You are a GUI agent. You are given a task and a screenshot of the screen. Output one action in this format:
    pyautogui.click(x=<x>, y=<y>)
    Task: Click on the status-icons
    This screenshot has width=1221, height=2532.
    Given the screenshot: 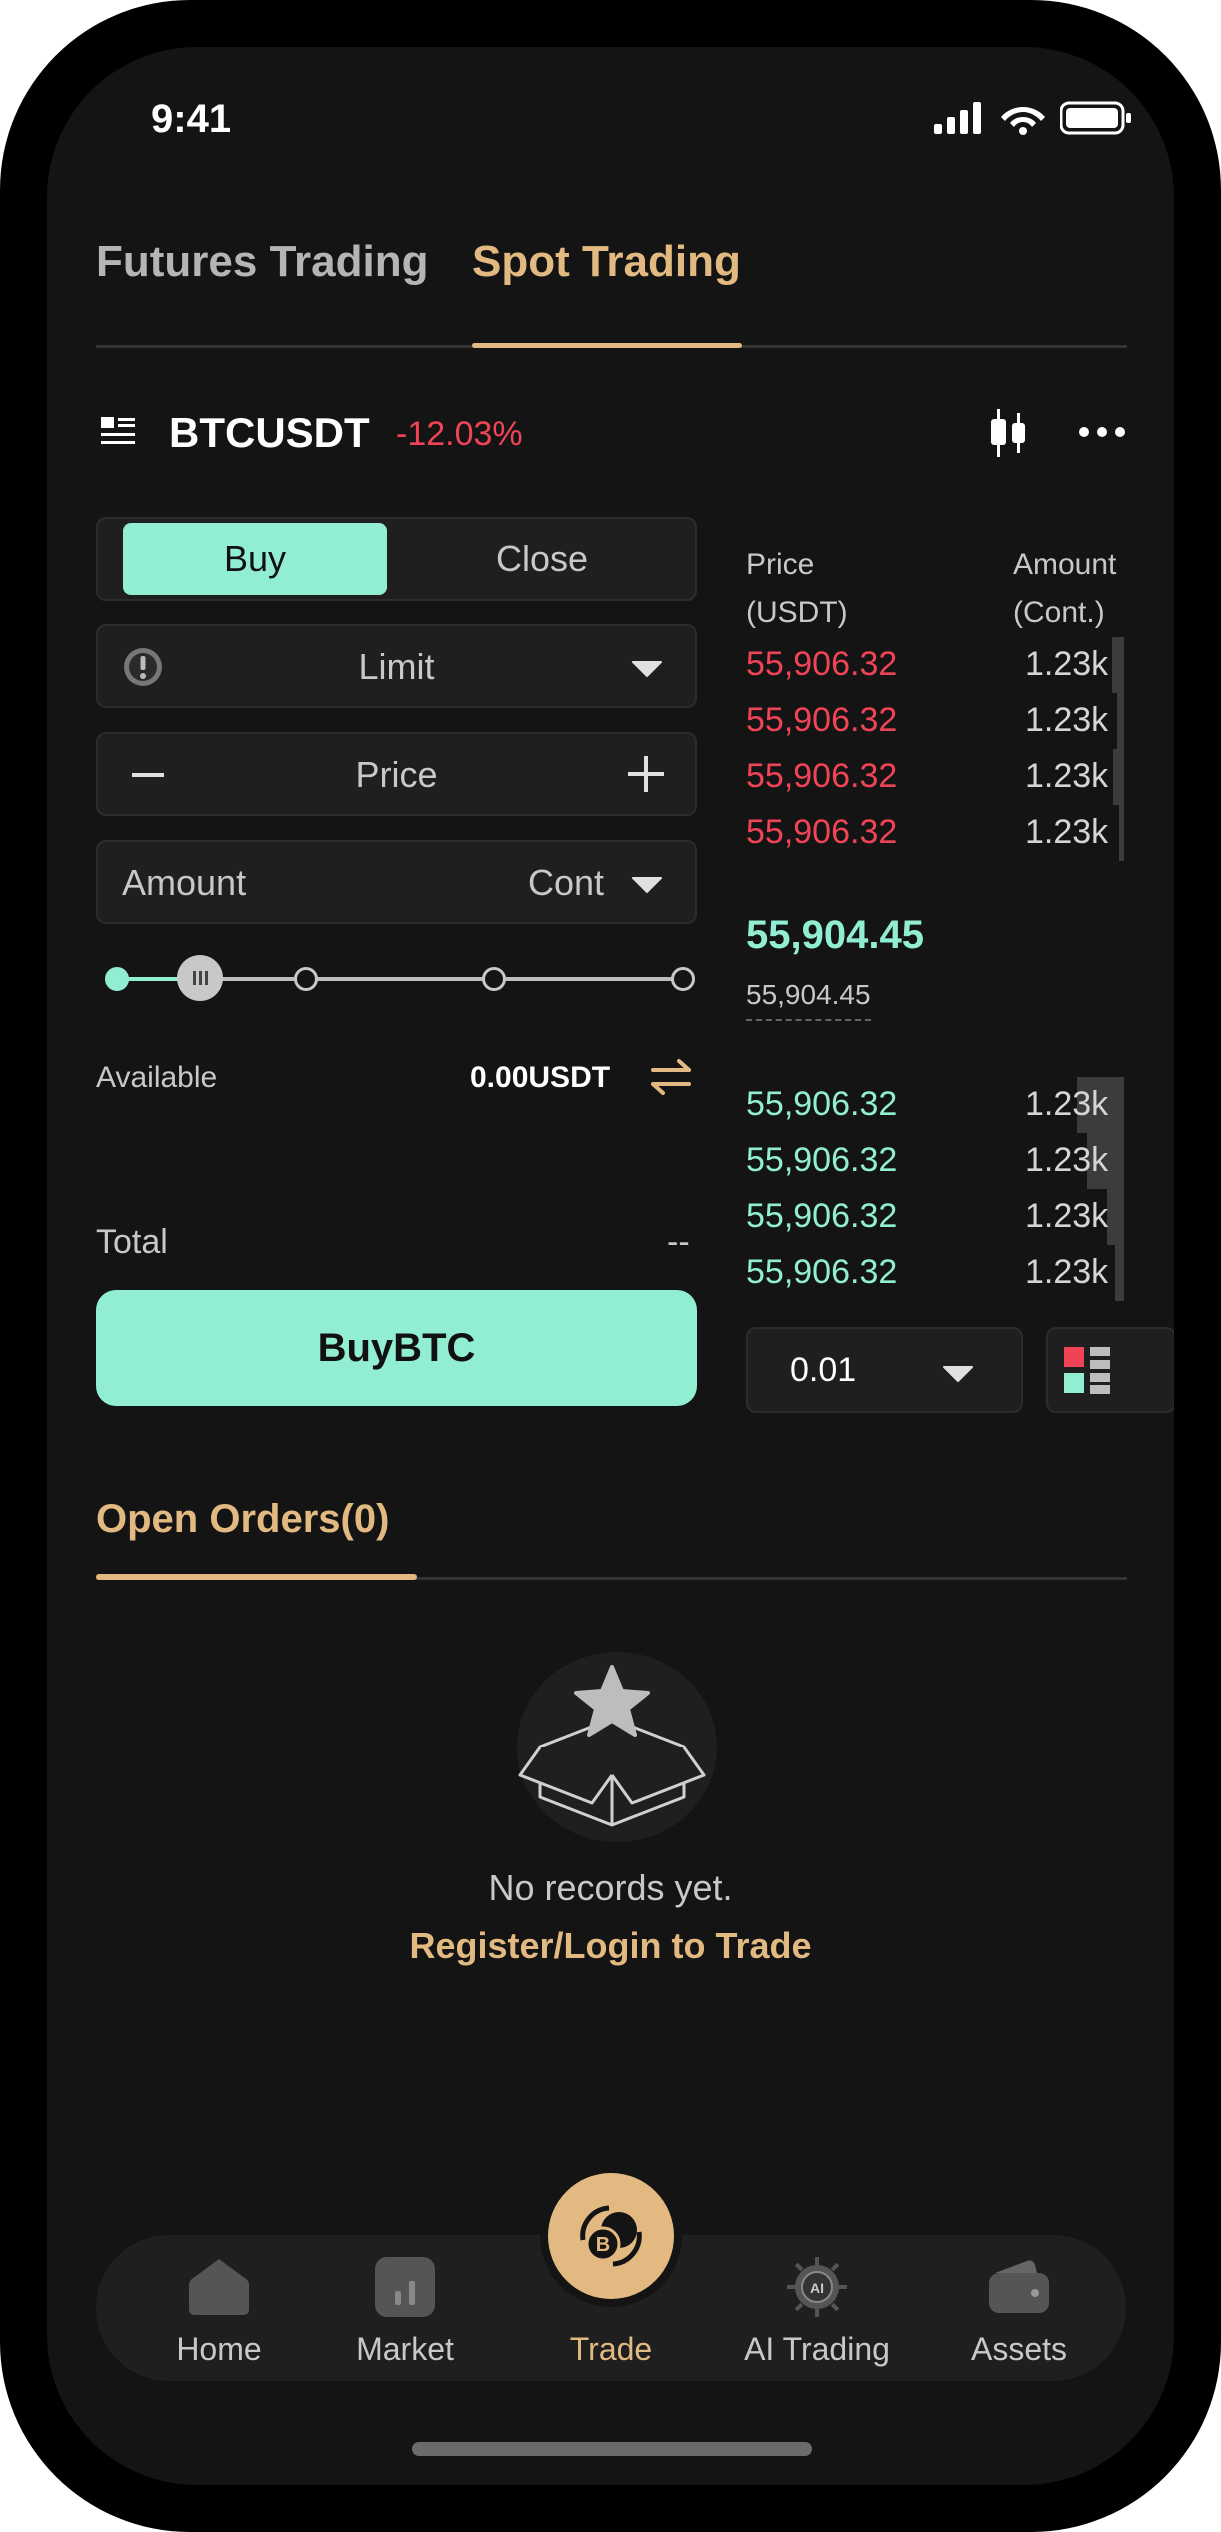 What is the action you would take?
    pyautogui.click(x=1033, y=118)
    